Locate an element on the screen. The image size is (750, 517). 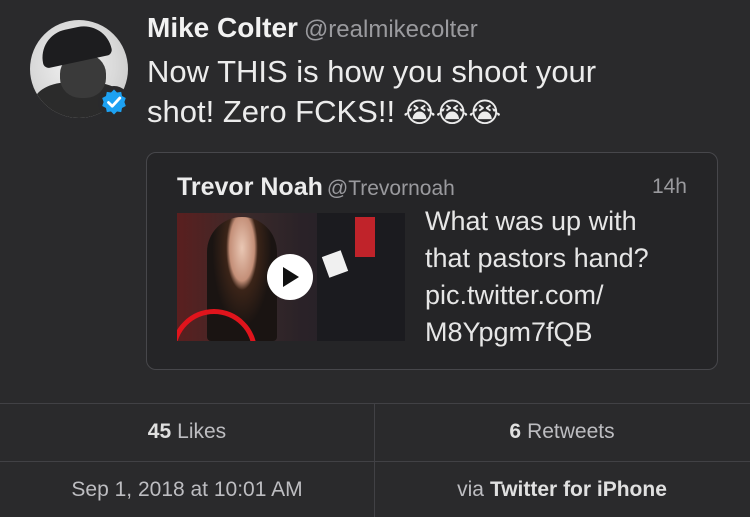
retweets-count: 6 is located at coordinates (515, 431).